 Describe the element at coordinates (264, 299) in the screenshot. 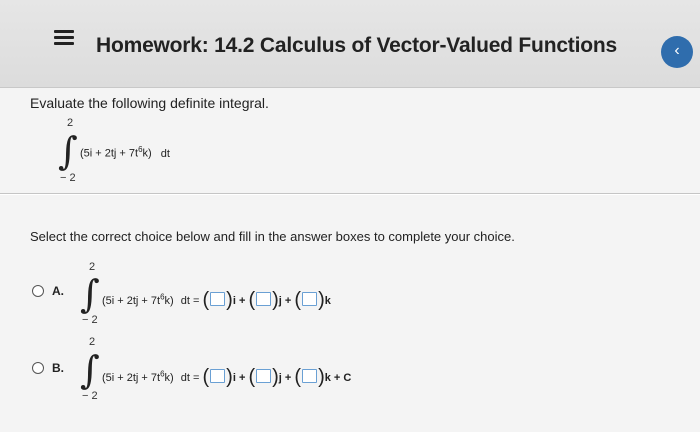

I see `choice-a-answer-j` at that location.